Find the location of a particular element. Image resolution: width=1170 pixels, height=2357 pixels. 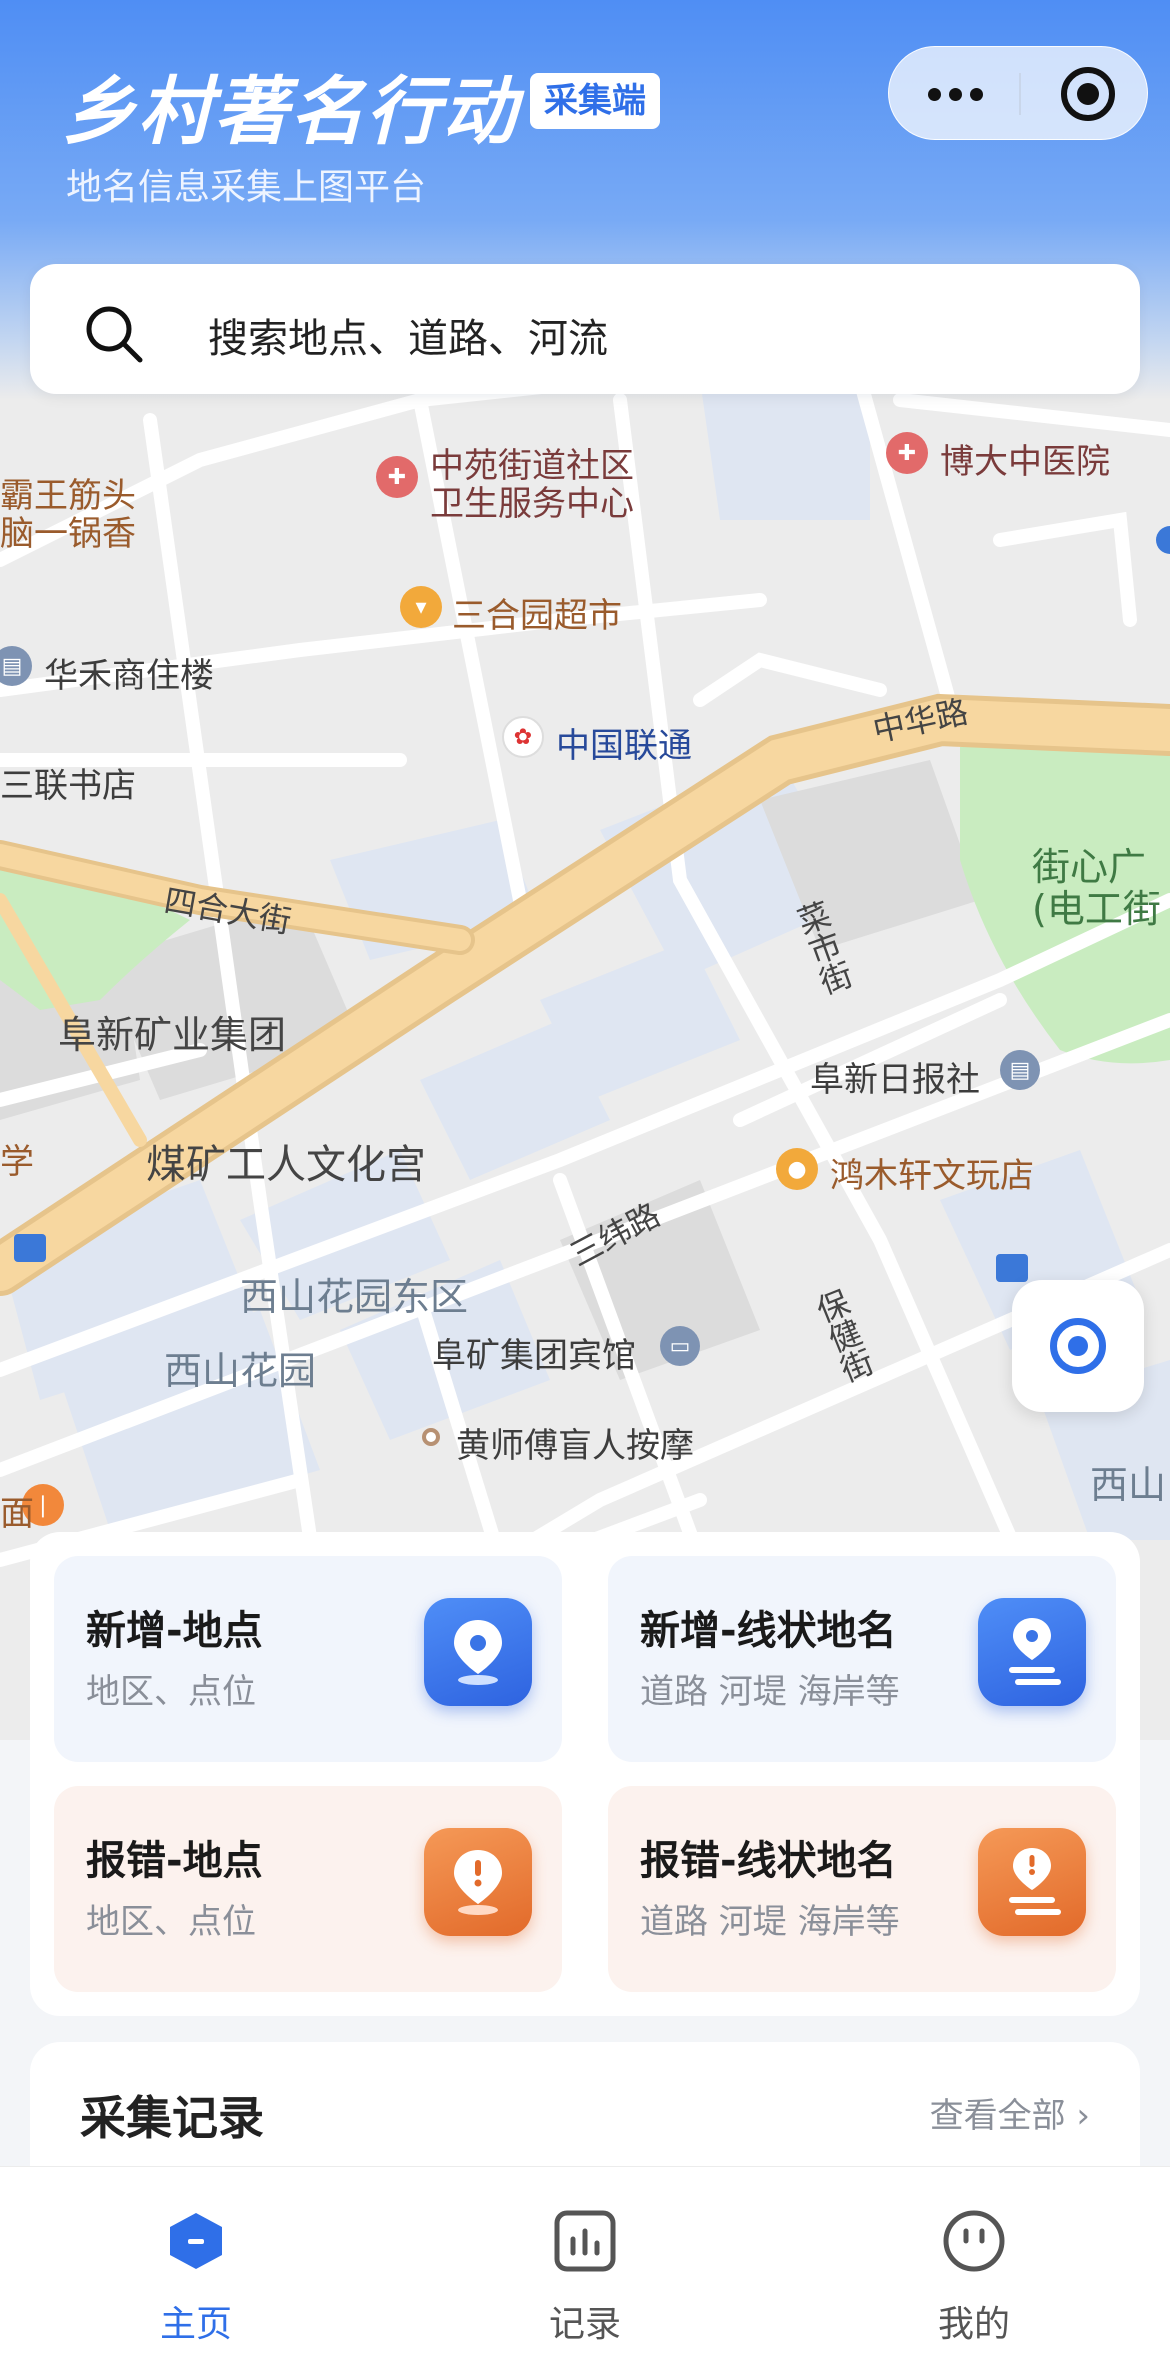

locate-icon is located at coordinates (1078, 1346).